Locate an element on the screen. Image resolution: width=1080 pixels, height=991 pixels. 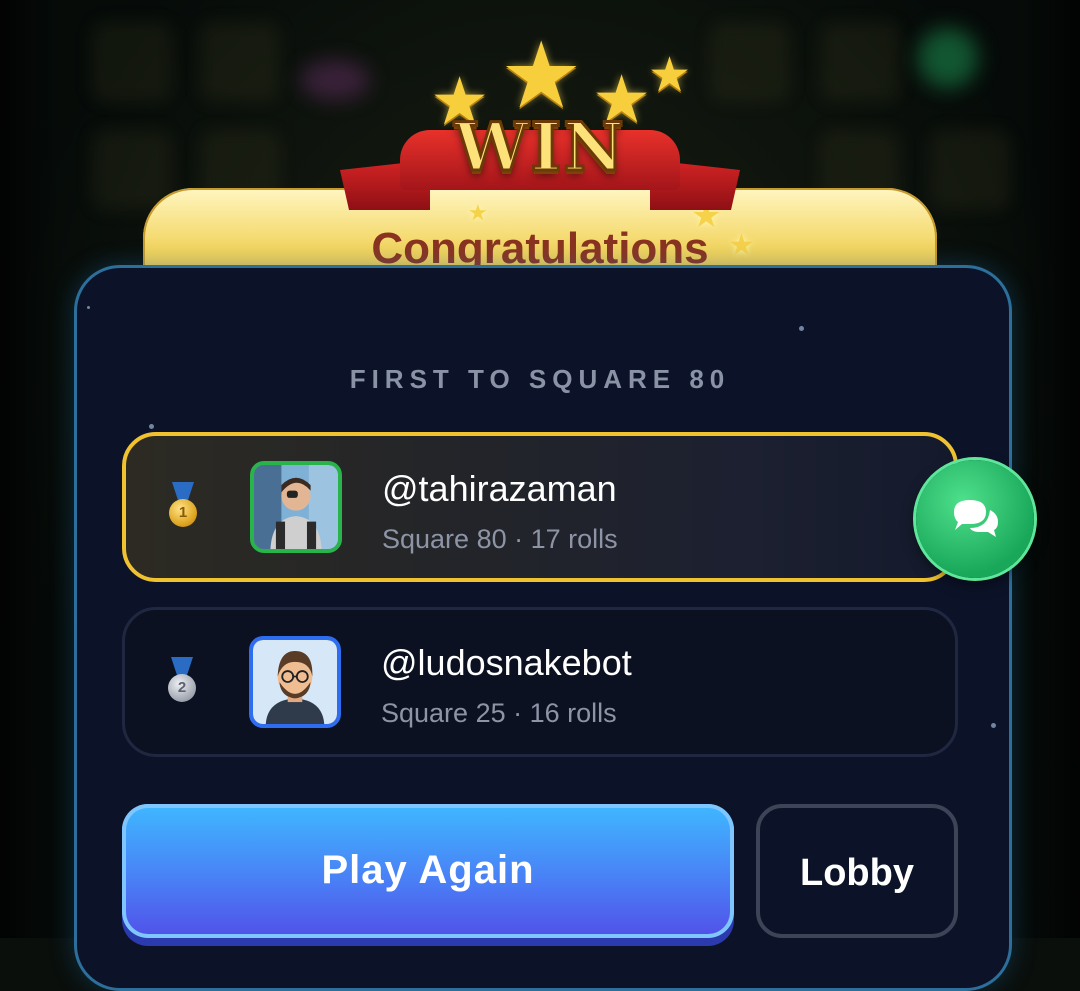
bot-avatar-illustration is located at coordinates (295, 682).